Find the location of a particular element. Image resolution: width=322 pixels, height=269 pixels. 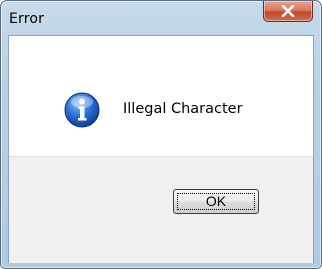

dialog-title: Error is located at coordinates (27, 19).